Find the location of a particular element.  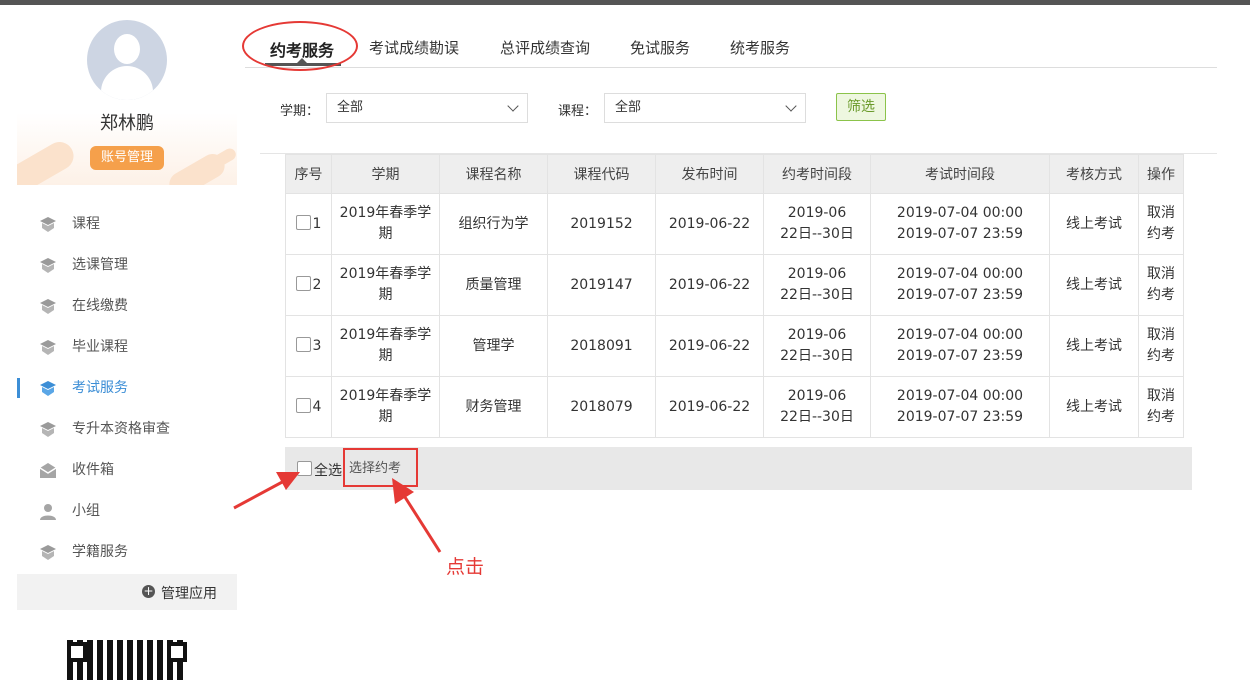

annotation-arrows is located at coordinates (337, 512).